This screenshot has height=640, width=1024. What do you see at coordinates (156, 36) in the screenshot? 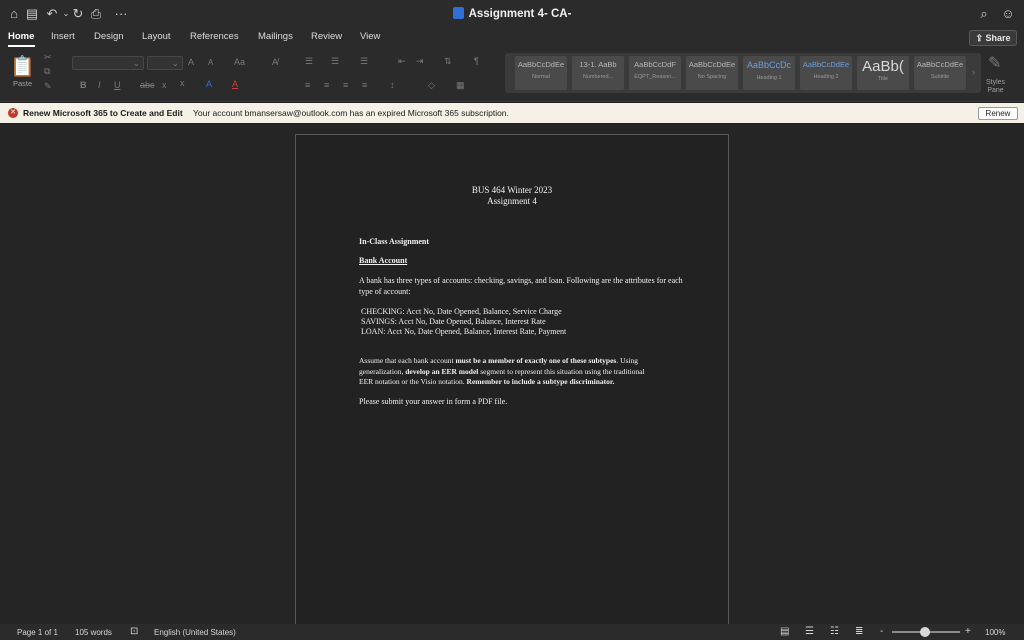
I see `tab-layout: Layout` at bounding box center [156, 36].